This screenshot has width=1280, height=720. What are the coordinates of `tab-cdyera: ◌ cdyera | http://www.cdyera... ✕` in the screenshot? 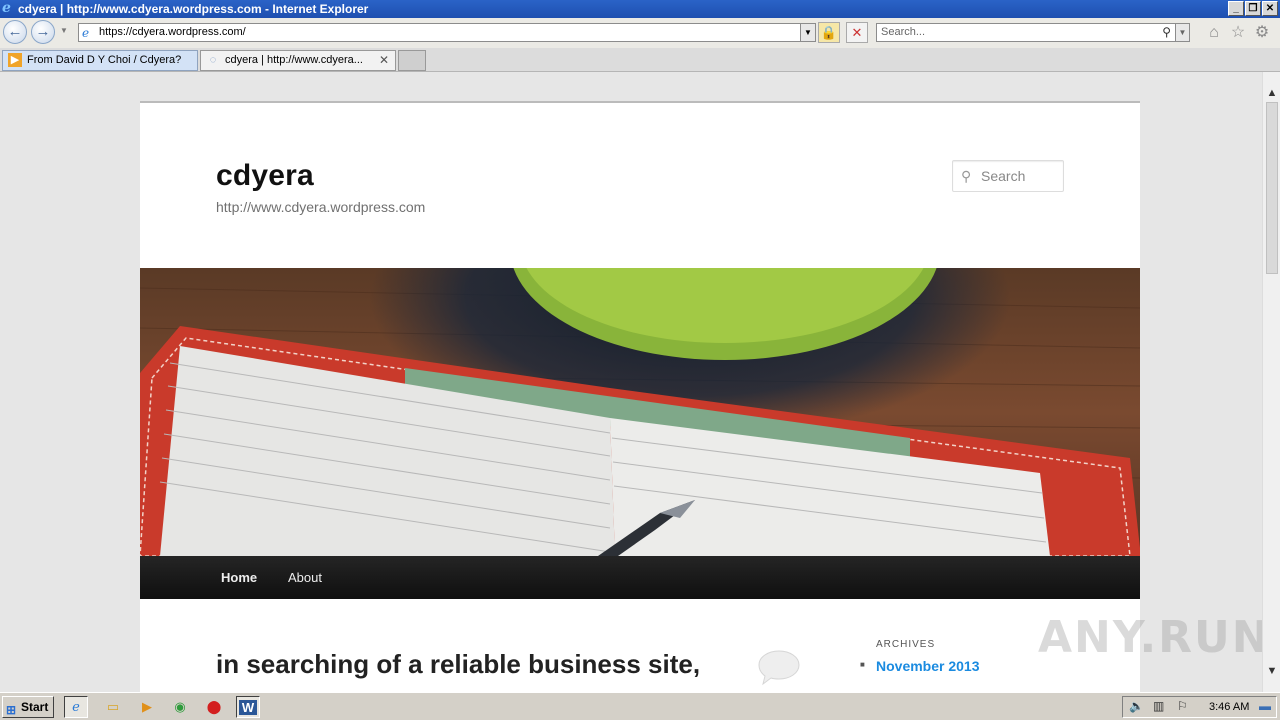 It's located at (298, 60).